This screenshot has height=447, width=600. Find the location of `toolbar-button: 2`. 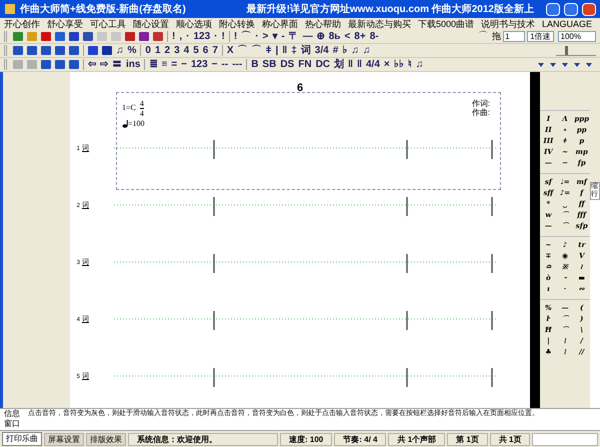

toolbar-button: 2 is located at coordinates (167, 50).